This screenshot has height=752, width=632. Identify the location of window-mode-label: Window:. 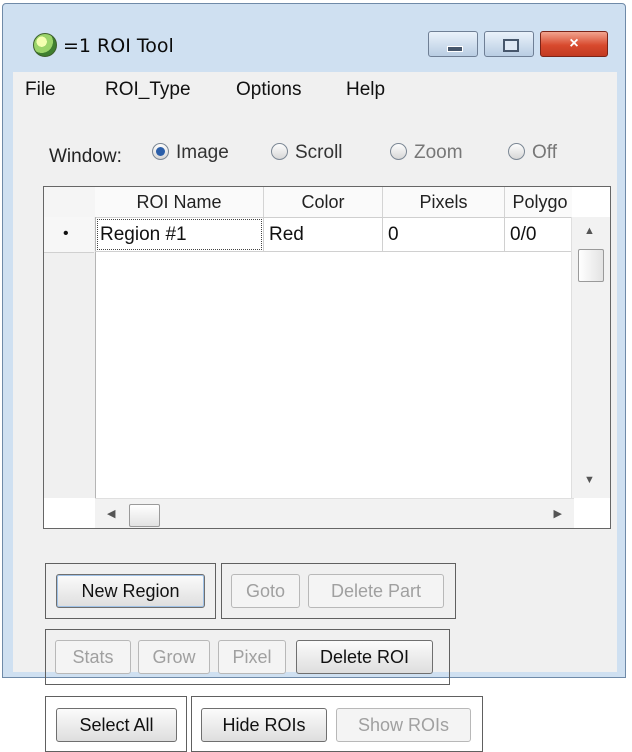
(85, 156).